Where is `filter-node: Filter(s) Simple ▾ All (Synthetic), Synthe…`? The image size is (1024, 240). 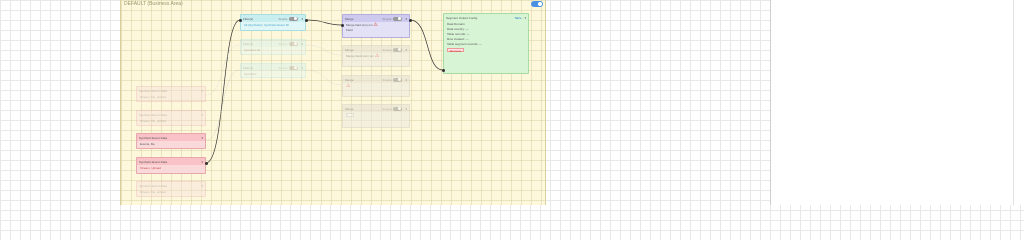
filter-node: Filter(s) Simple ▾ All (Synthetic), Synthe… is located at coordinates (273, 22).